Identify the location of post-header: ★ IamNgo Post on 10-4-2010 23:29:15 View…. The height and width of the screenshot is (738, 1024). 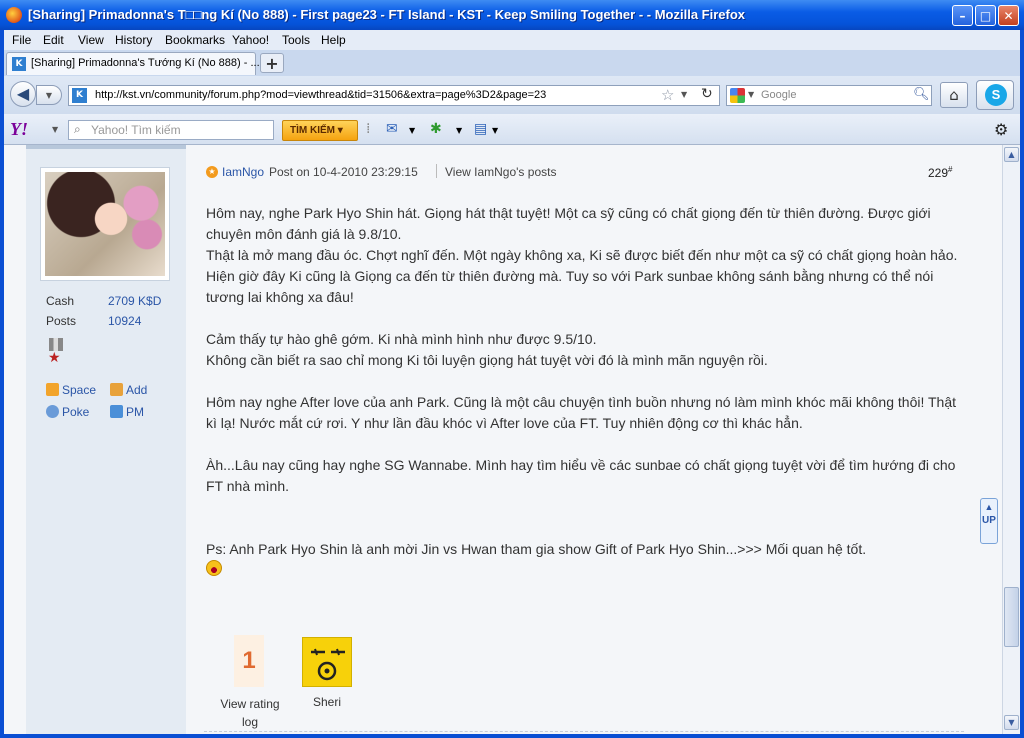
(584, 171).